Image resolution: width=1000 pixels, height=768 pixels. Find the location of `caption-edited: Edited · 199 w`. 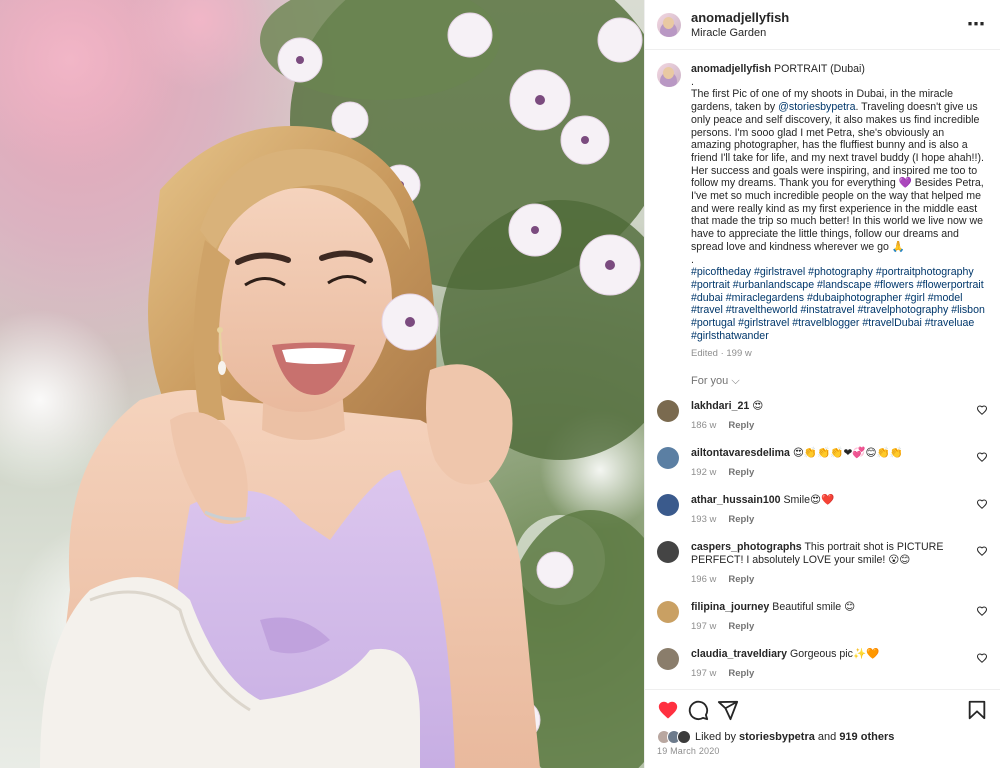

caption-edited: Edited · 199 w is located at coordinates (721, 354).